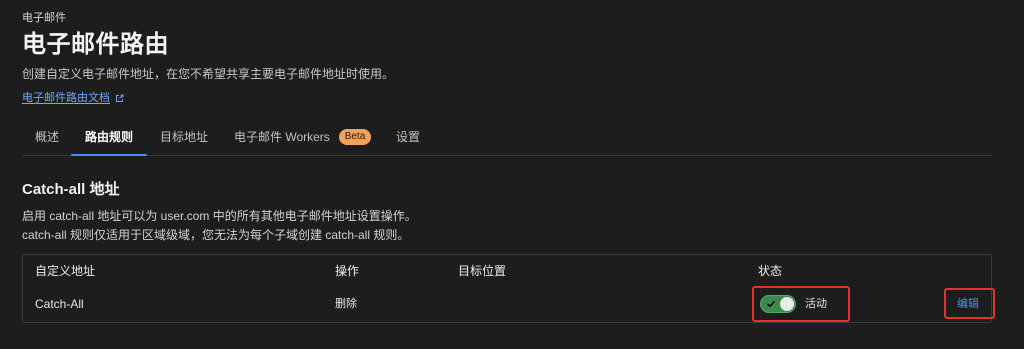  What do you see at coordinates (109, 137) in the screenshot?
I see `tab-routing-rules: 路由规则` at bounding box center [109, 137].